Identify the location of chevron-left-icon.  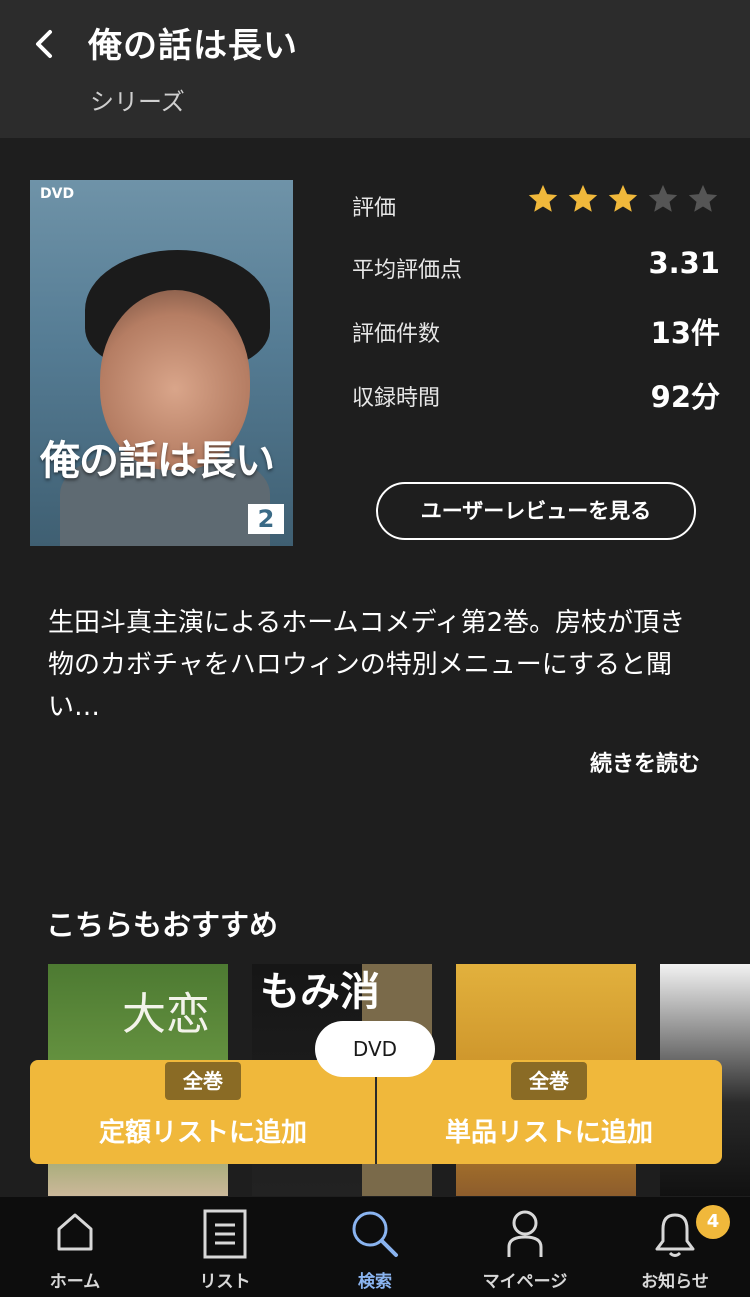
(44, 44).